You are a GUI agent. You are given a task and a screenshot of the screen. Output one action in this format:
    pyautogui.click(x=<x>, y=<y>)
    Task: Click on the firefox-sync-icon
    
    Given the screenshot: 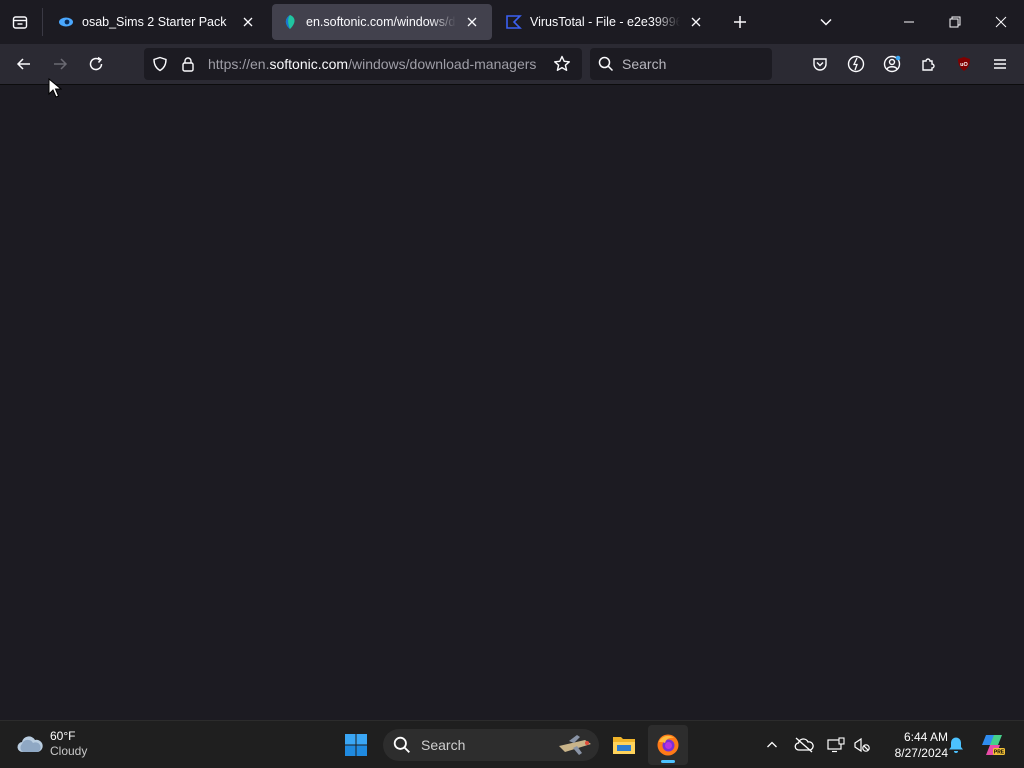 What is the action you would take?
    pyautogui.click(x=856, y=64)
    